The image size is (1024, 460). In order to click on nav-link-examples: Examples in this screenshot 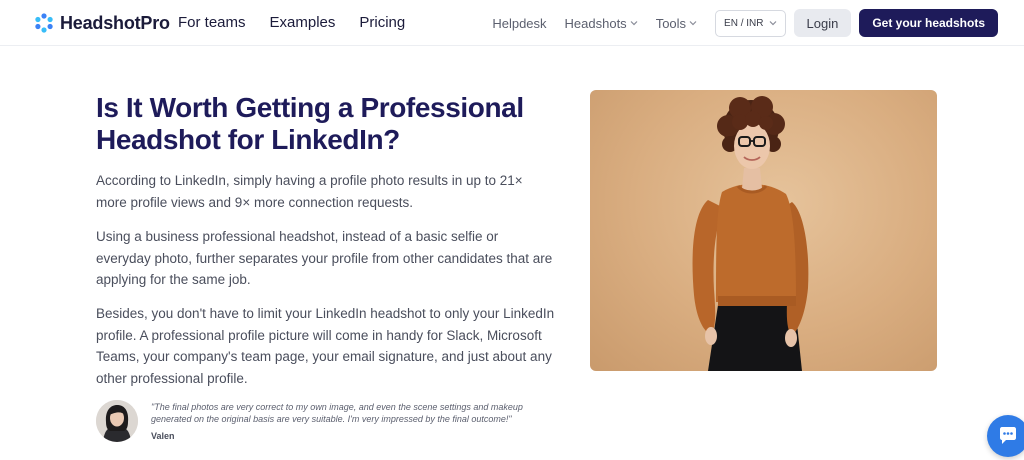, I will do `click(303, 22)`.